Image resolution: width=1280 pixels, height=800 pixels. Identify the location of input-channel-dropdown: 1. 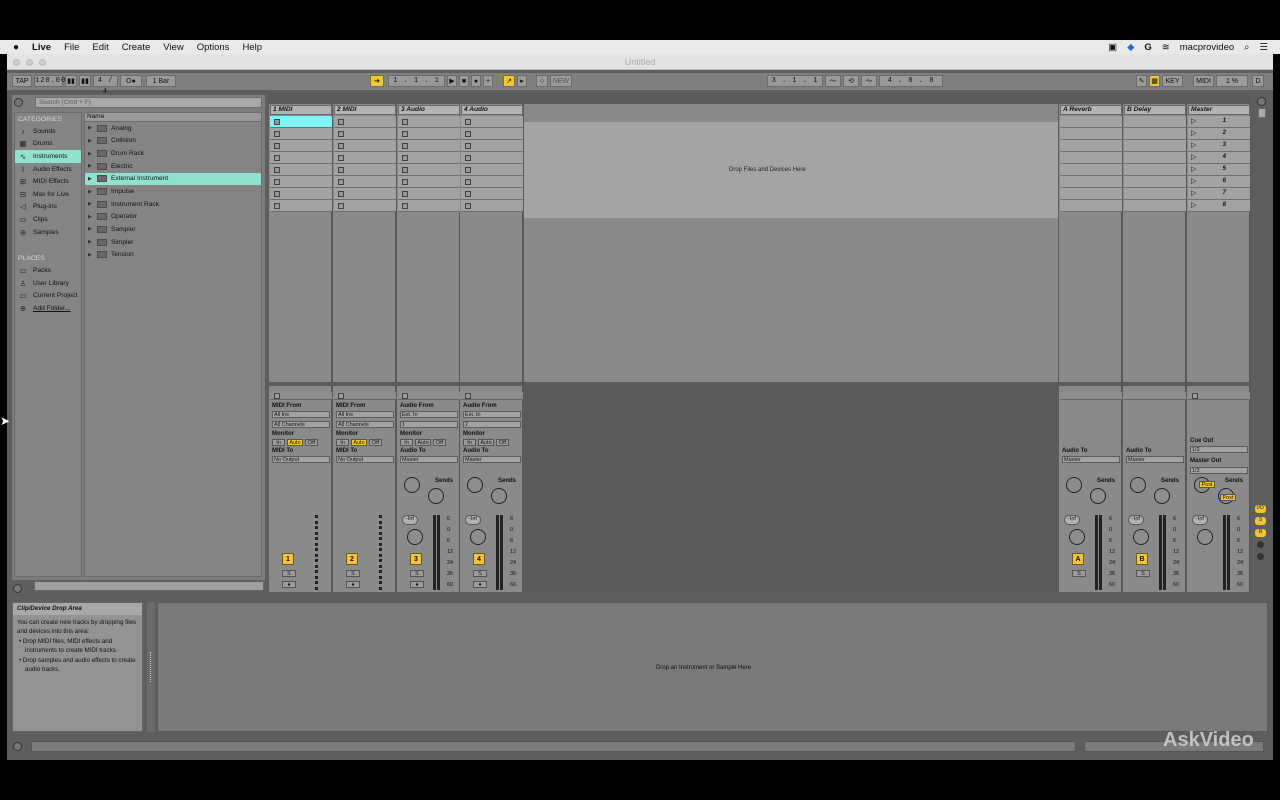
(429, 424).